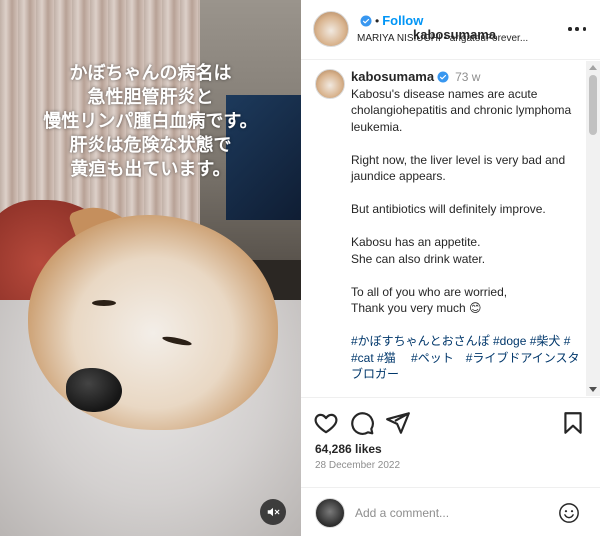  What do you see at coordinates (593, 105) in the screenshot?
I see `scrollbar-thumb` at bounding box center [593, 105].